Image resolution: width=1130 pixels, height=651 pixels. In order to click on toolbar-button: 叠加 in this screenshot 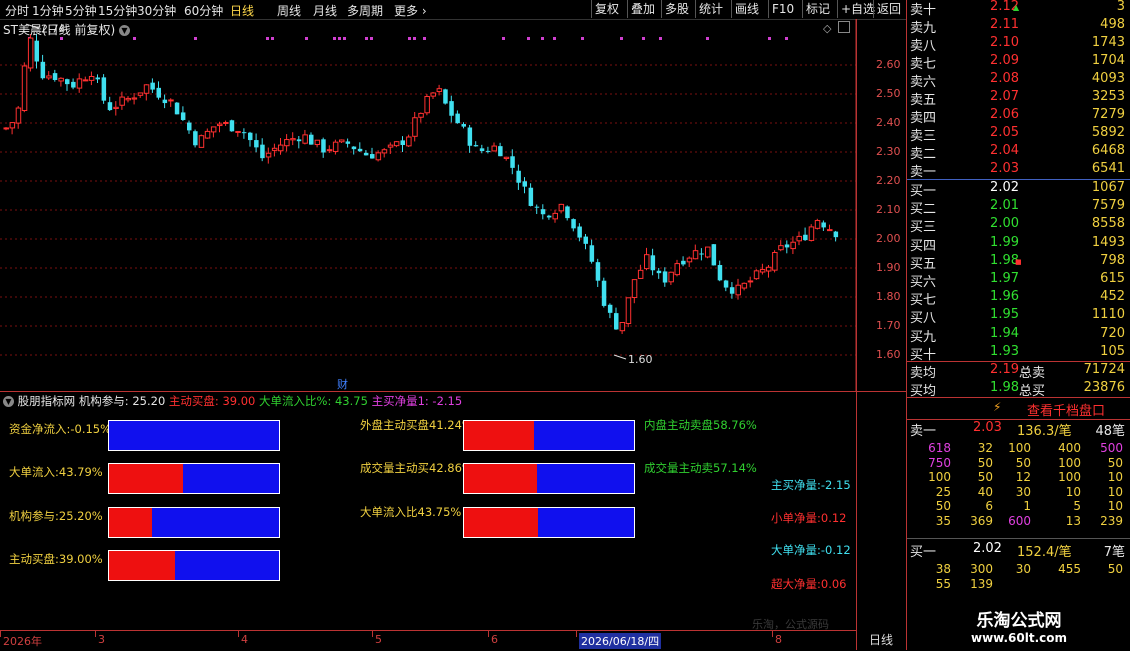, I will do `click(642, 9)`.